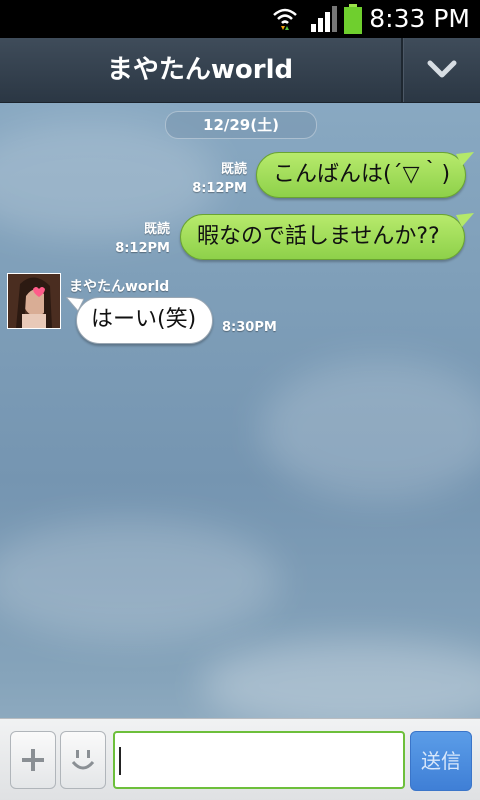 The height and width of the screenshot is (800, 480). Describe the element at coordinates (419, 18) in the screenshot. I see `status-time: 8:33 PM` at that location.